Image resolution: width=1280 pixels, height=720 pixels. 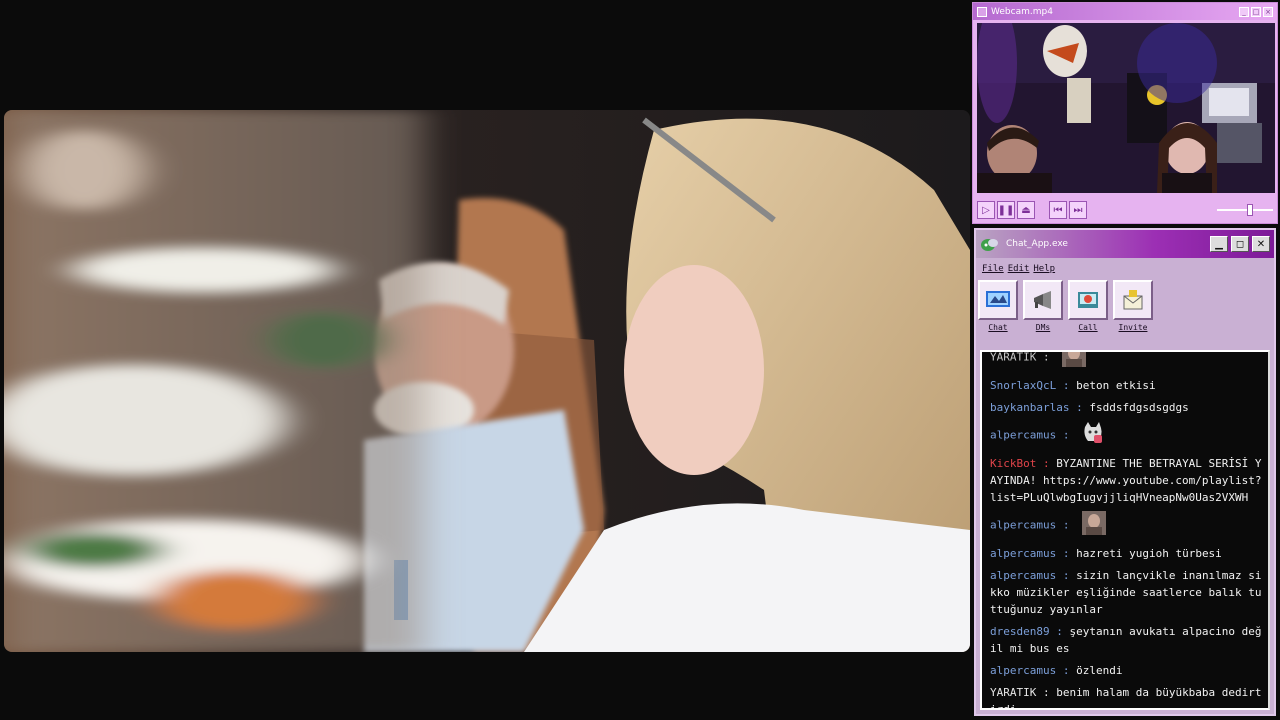 What do you see at coordinates (1022, 11) in the screenshot?
I see `webcam-title: Webcam.mp4` at bounding box center [1022, 11].